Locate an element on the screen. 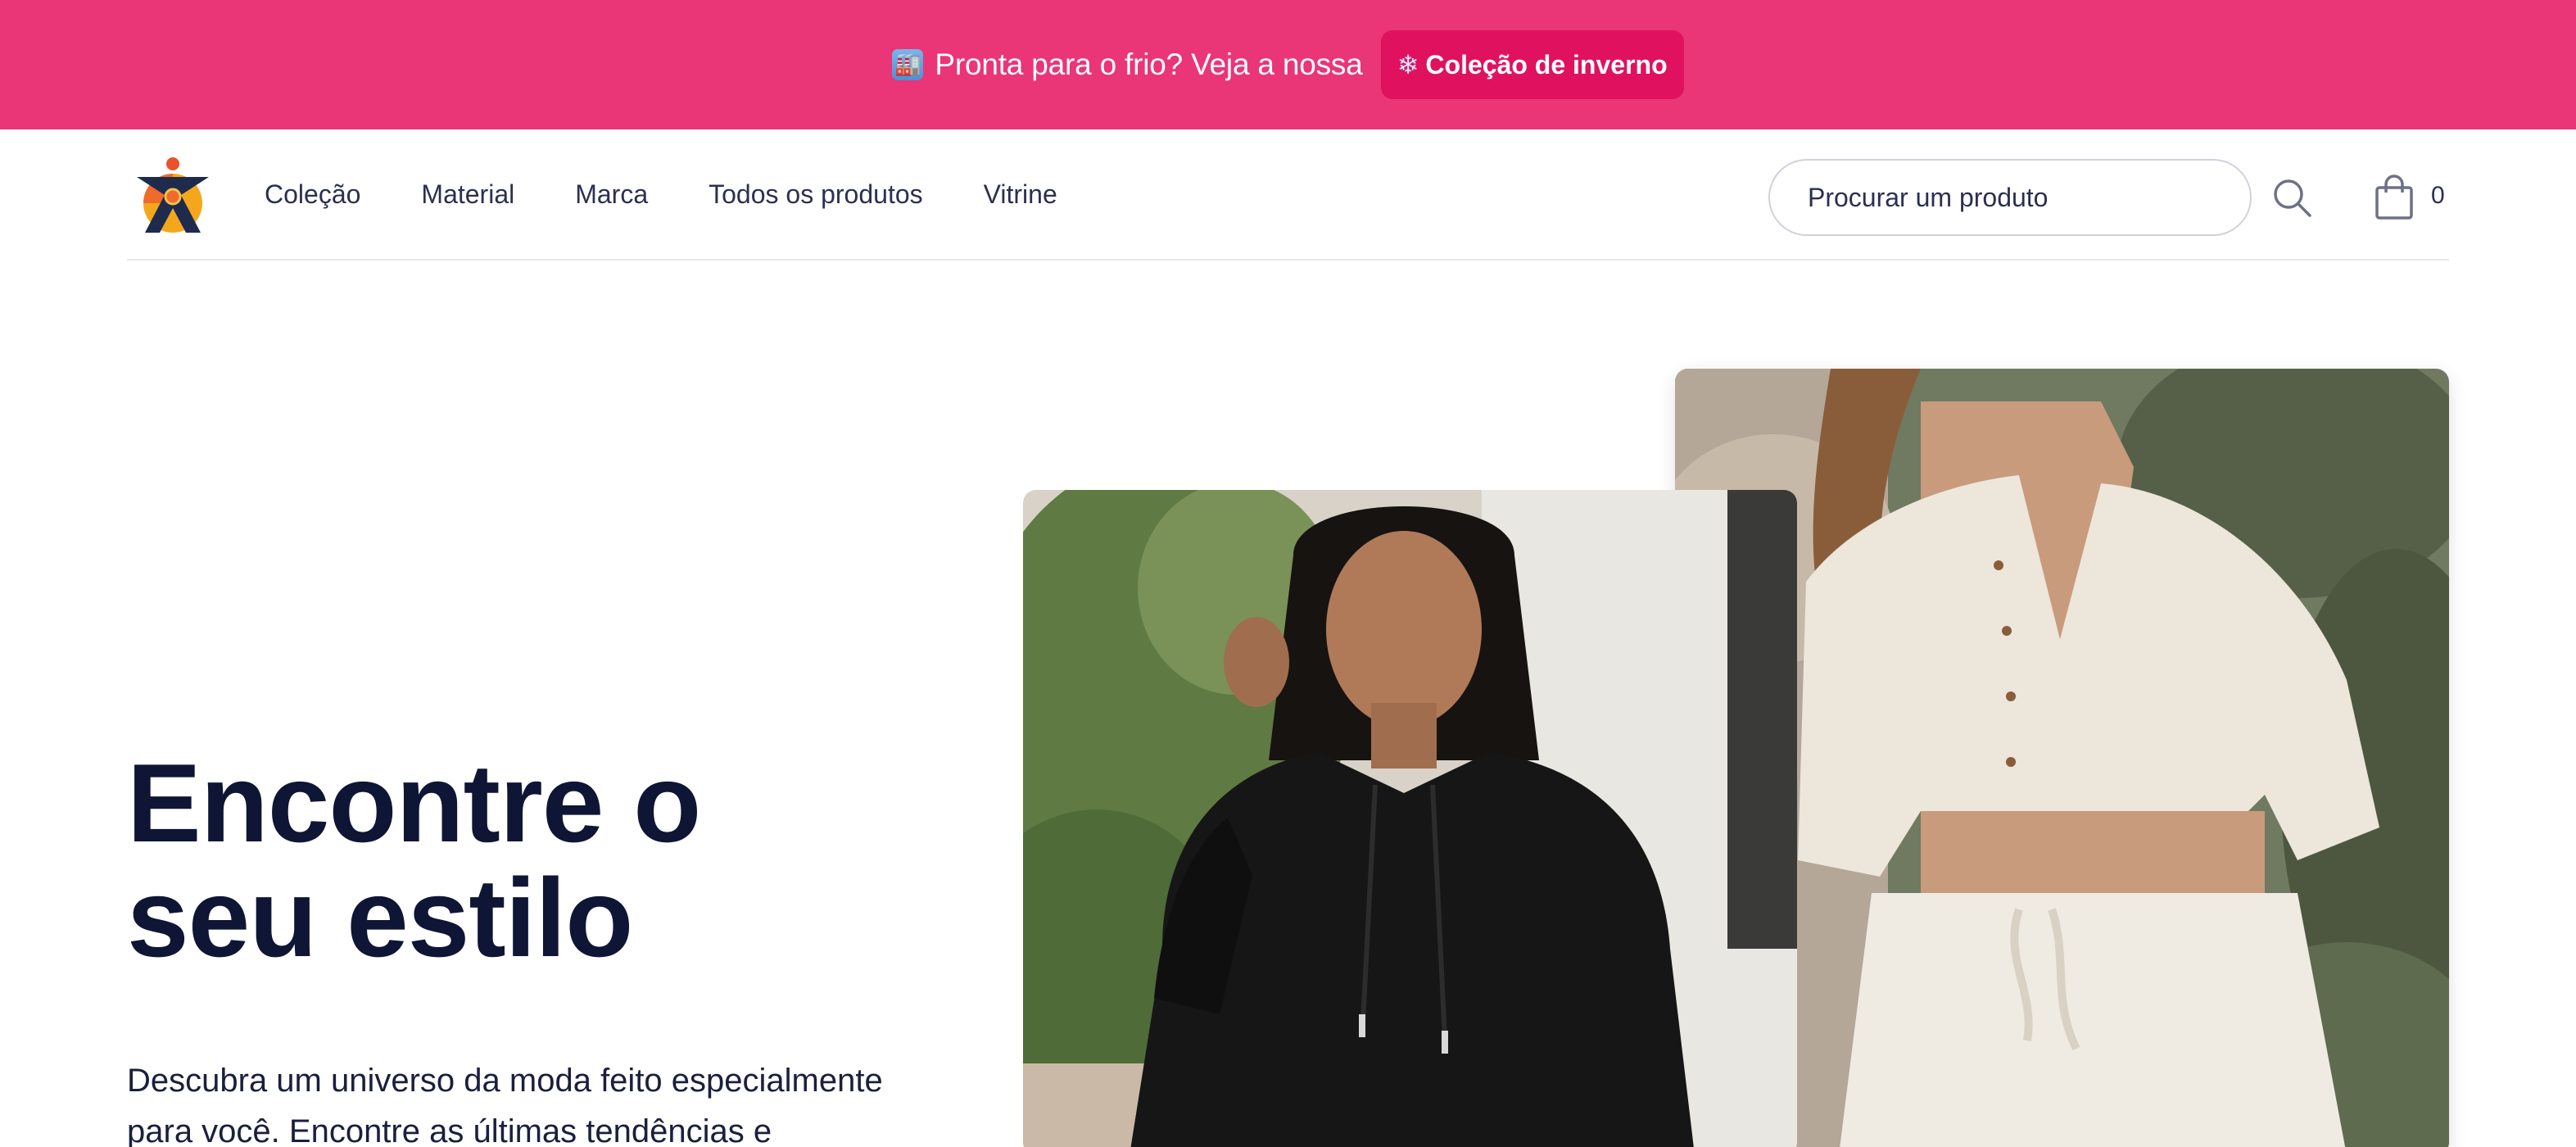  search-placeholder: Procurar um produto is located at coordinates (1928, 197).